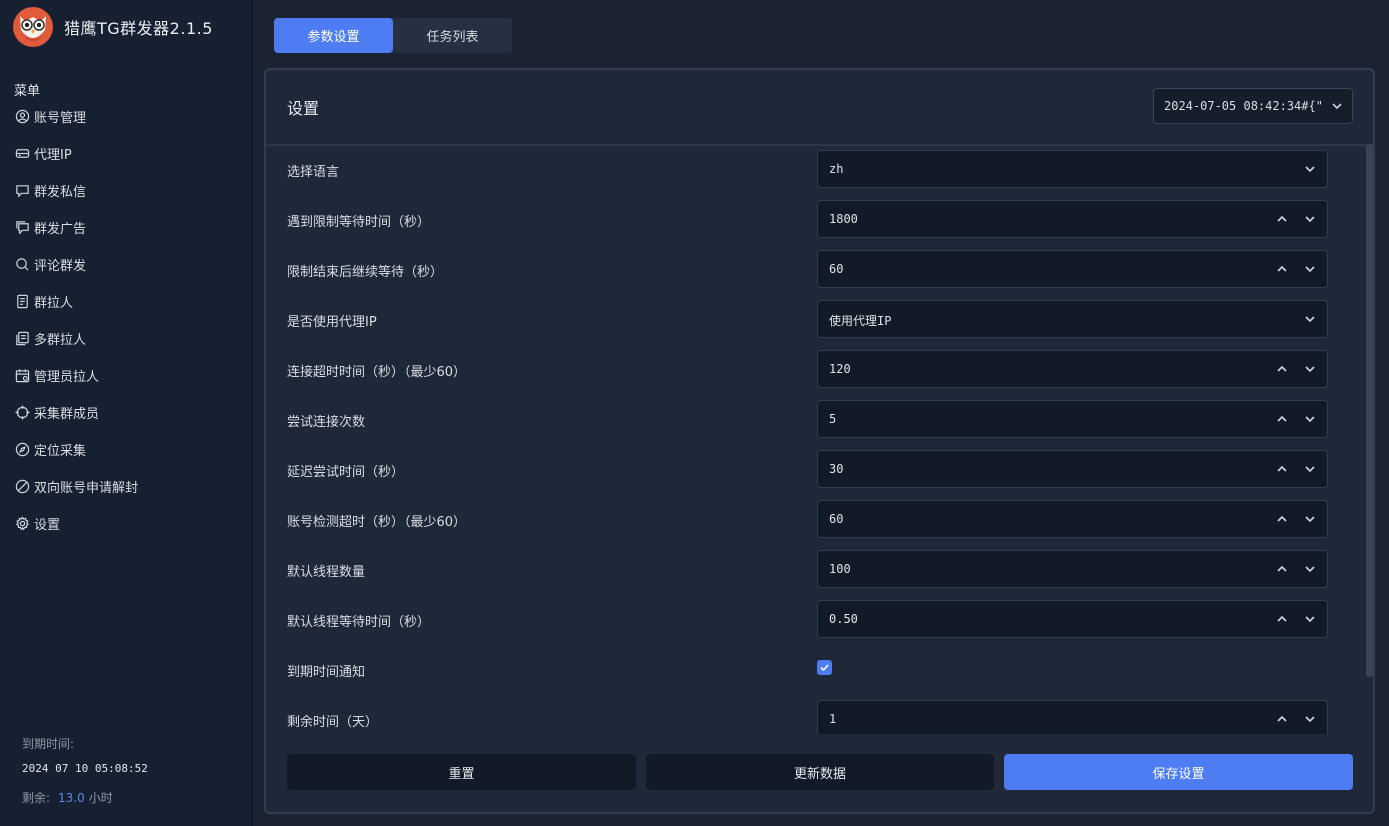 Image resolution: width=1389 pixels, height=826 pixels. I want to click on tab-parameter-settings: 参数设置, so click(333, 35).